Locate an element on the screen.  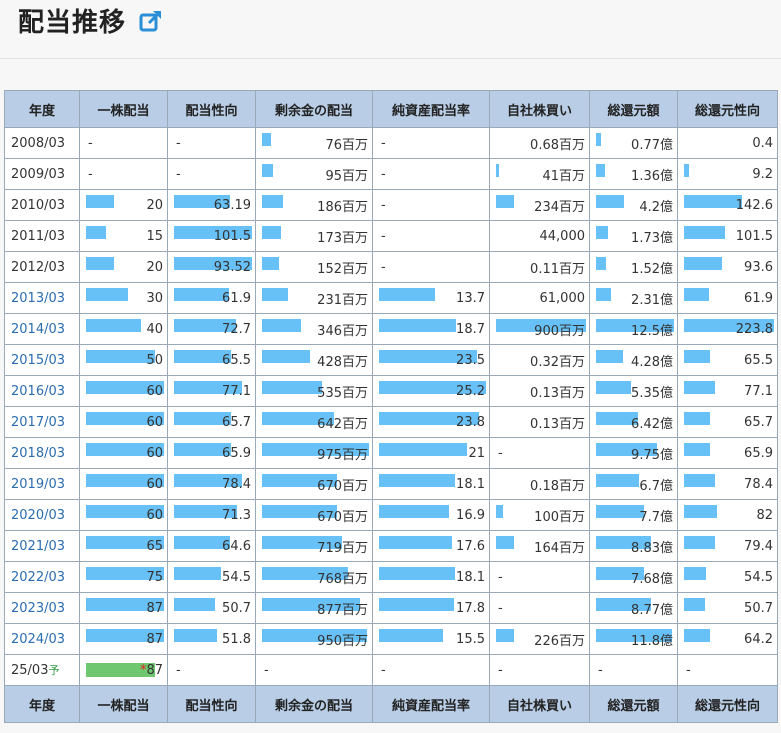
cell-value: 79.4 is located at coordinates (758, 546).